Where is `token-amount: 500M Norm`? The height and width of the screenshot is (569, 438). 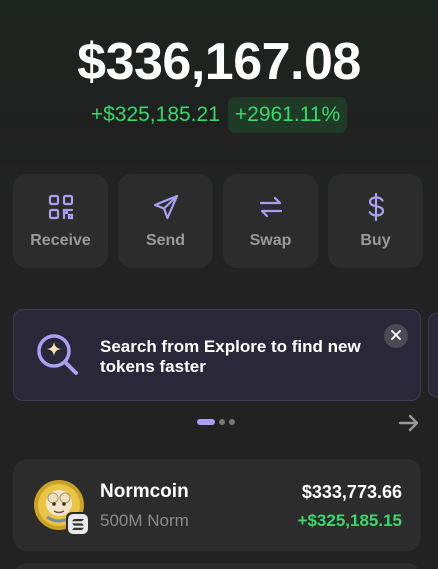 token-amount: 500M Norm is located at coordinates (144, 520).